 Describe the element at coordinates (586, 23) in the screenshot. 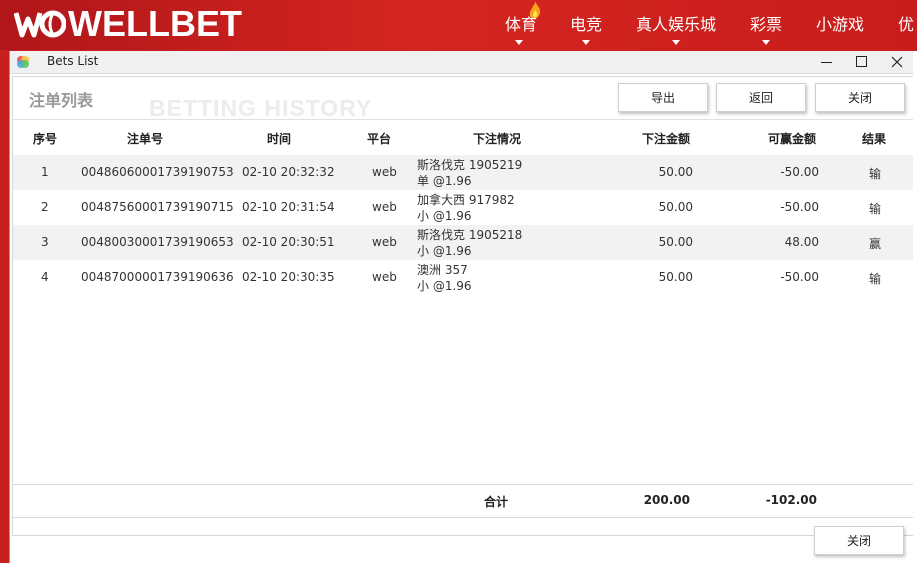

I see `nav-esports: 电竞` at that location.